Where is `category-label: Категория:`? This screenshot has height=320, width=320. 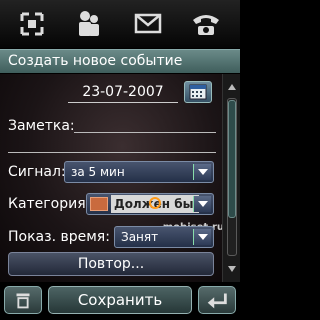
category-label: Категория: is located at coordinates (49, 204).